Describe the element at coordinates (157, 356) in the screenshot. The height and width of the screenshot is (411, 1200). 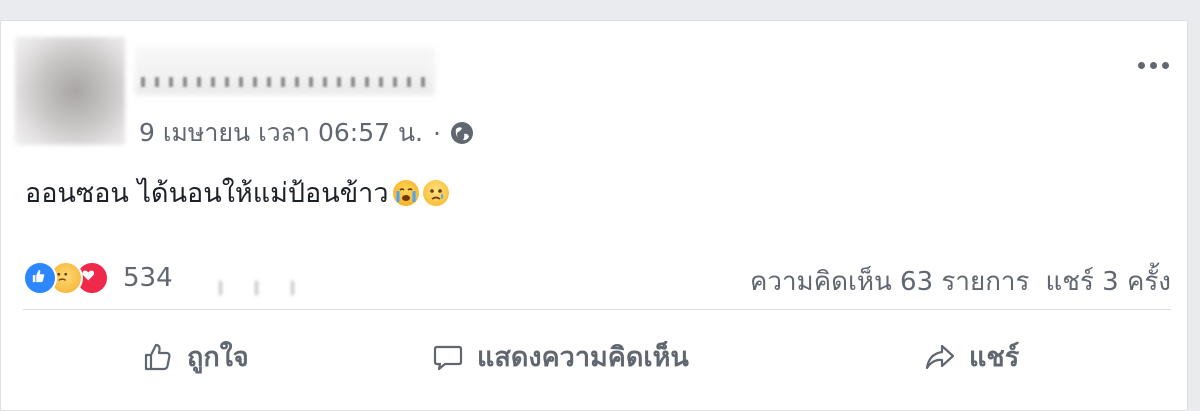
I see `thumbs-up-icon` at that location.